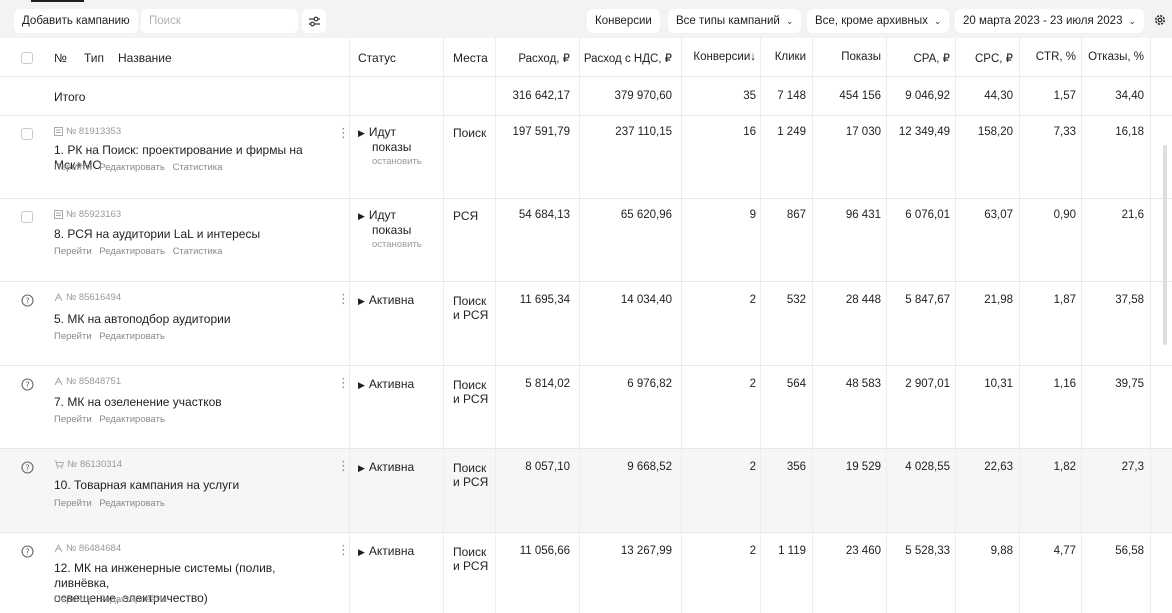 The width and height of the screenshot is (1172, 613). I want to click on archive-filter-dropdown: Все, кроме архивных ⌄, so click(878, 21).